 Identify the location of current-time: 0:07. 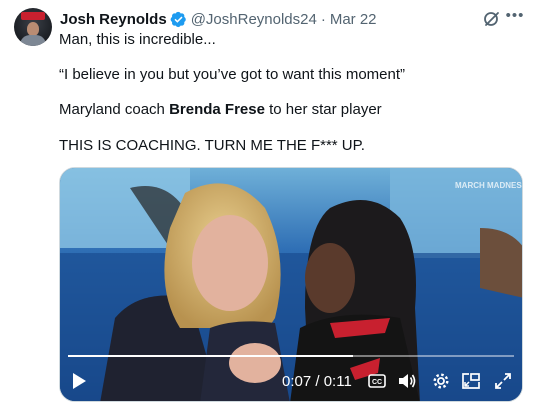
(297, 381).